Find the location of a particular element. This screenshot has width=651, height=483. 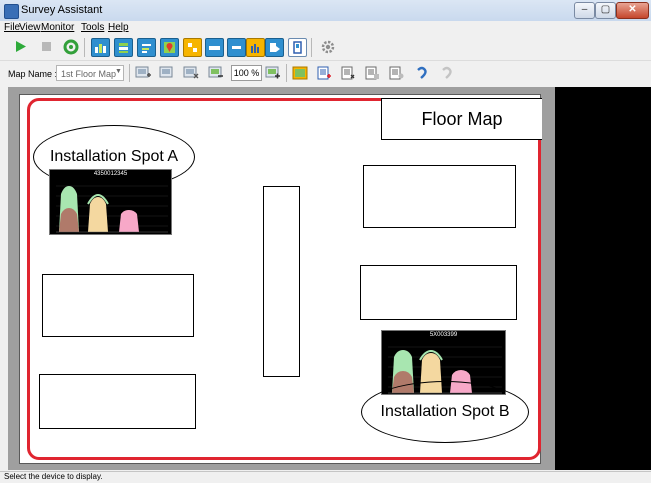

frequency-icon is located at coordinates (236, 47).